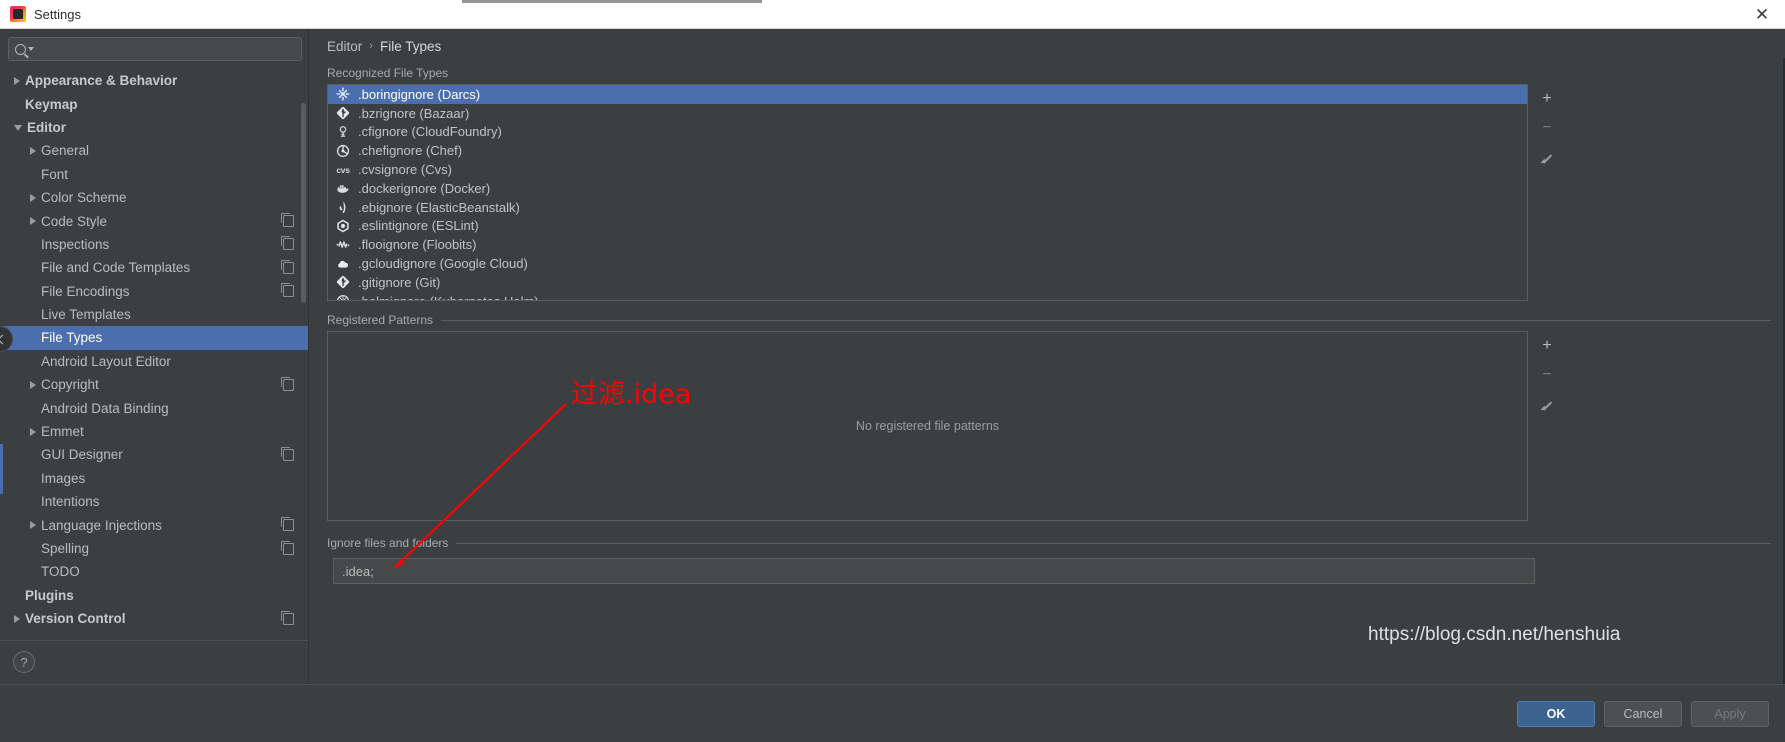 The height and width of the screenshot is (742, 1785). Describe the element at coordinates (612, 1) in the screenshot. I see `titlebar-artifact` at that location.